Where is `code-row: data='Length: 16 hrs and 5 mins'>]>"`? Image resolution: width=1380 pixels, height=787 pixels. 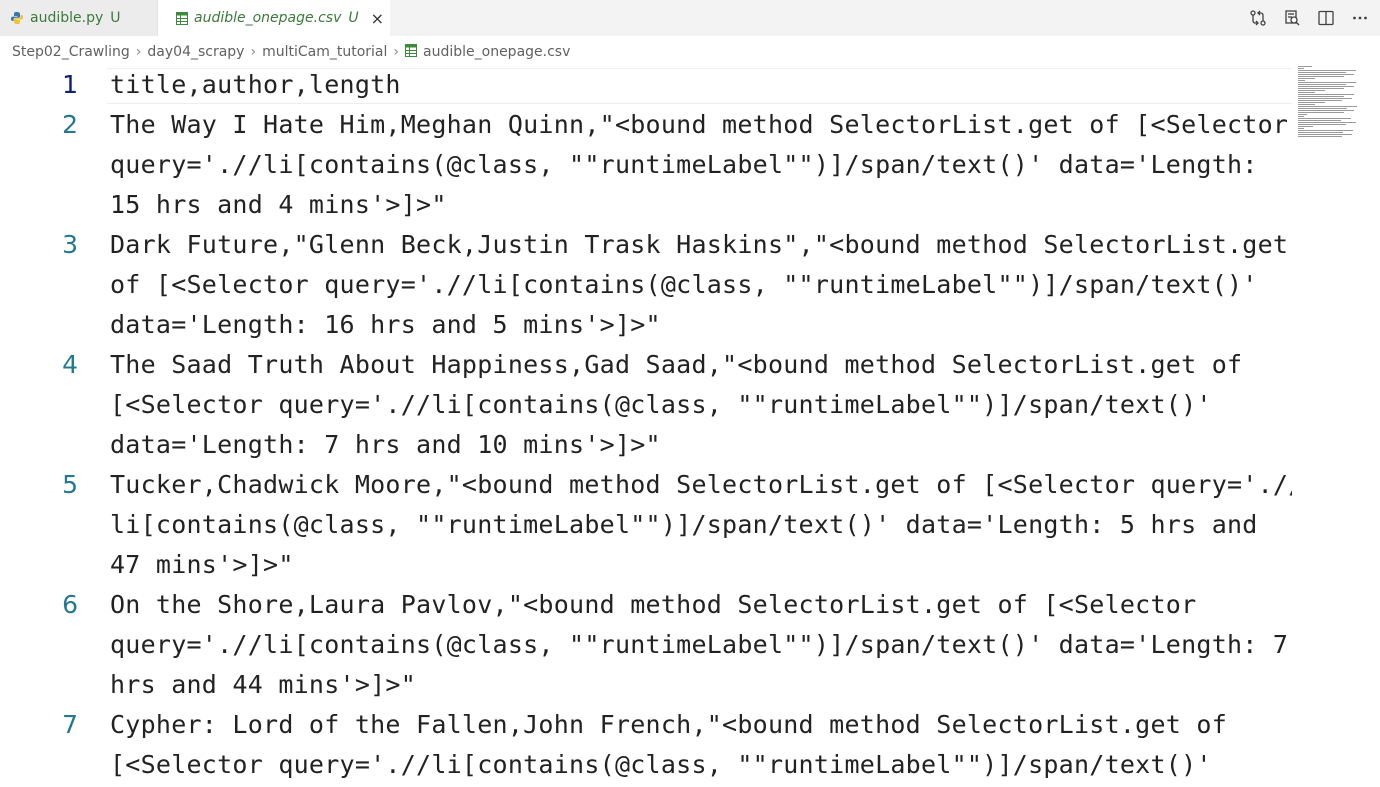
code-row: data='Length: 16 hrs and 5 mins'>]>" is located at coordinates (646, 325).